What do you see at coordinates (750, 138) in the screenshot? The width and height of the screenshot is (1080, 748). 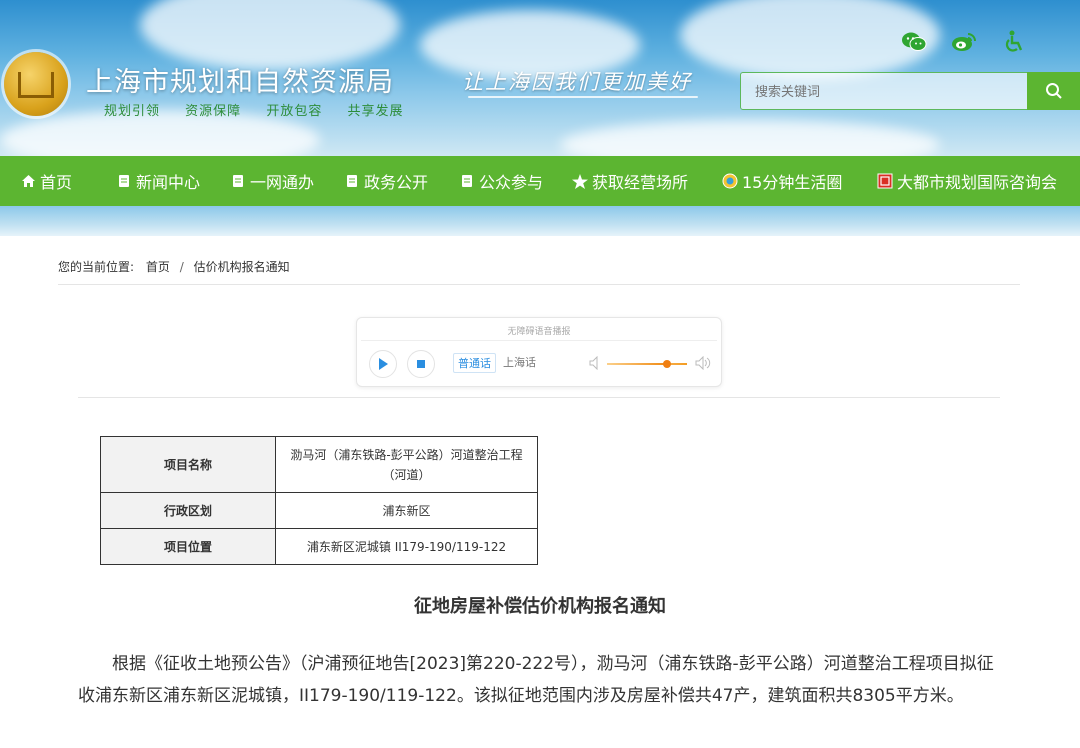 I see `cloud-decoration` at bounding box center [750, 138].